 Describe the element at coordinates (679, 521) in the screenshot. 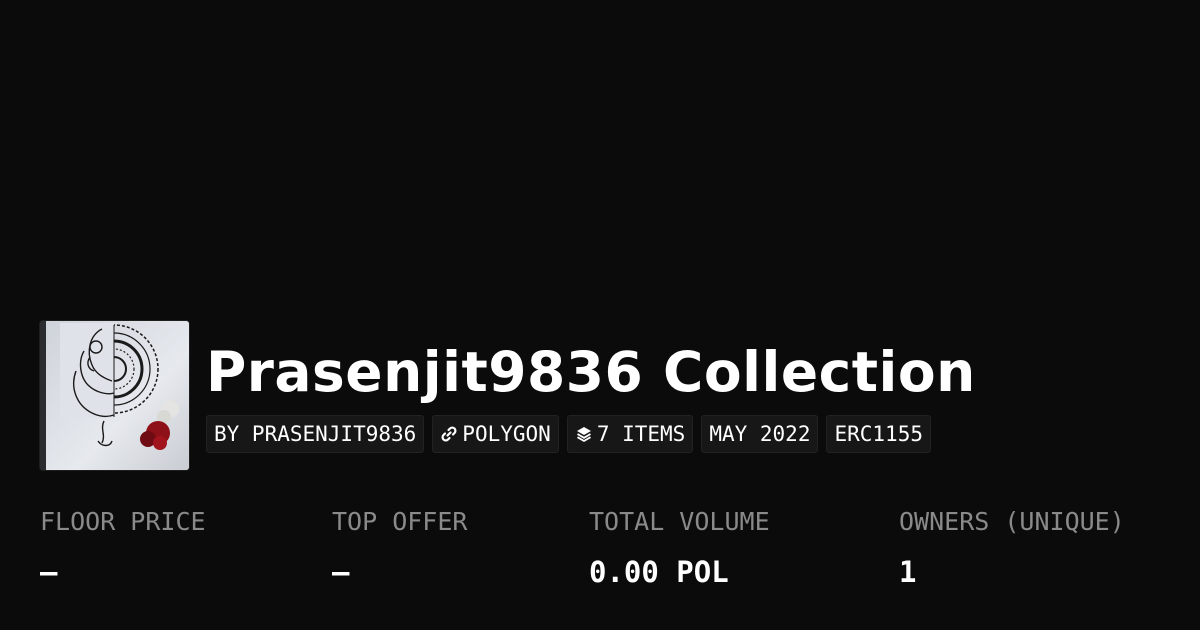

I see `stat-label: TOTAL VOLUME` at that location.